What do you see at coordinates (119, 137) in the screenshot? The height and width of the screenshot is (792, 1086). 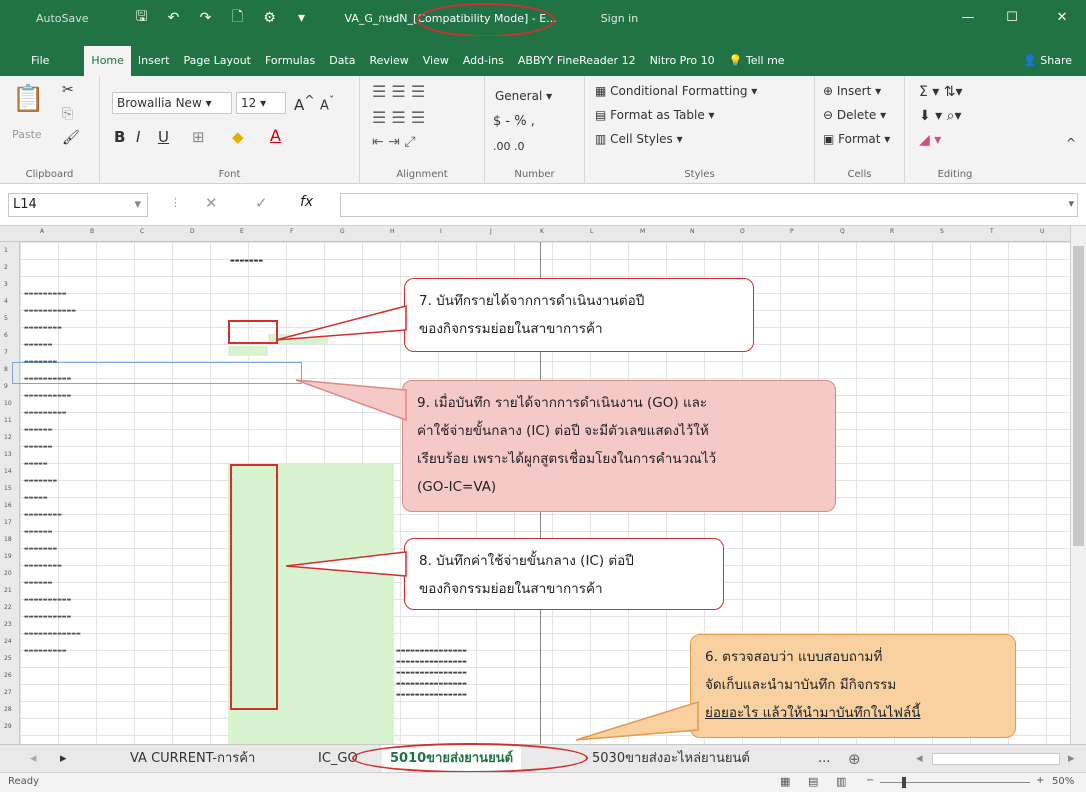 I see `bold-button: B` at bounding box center [119, 137].